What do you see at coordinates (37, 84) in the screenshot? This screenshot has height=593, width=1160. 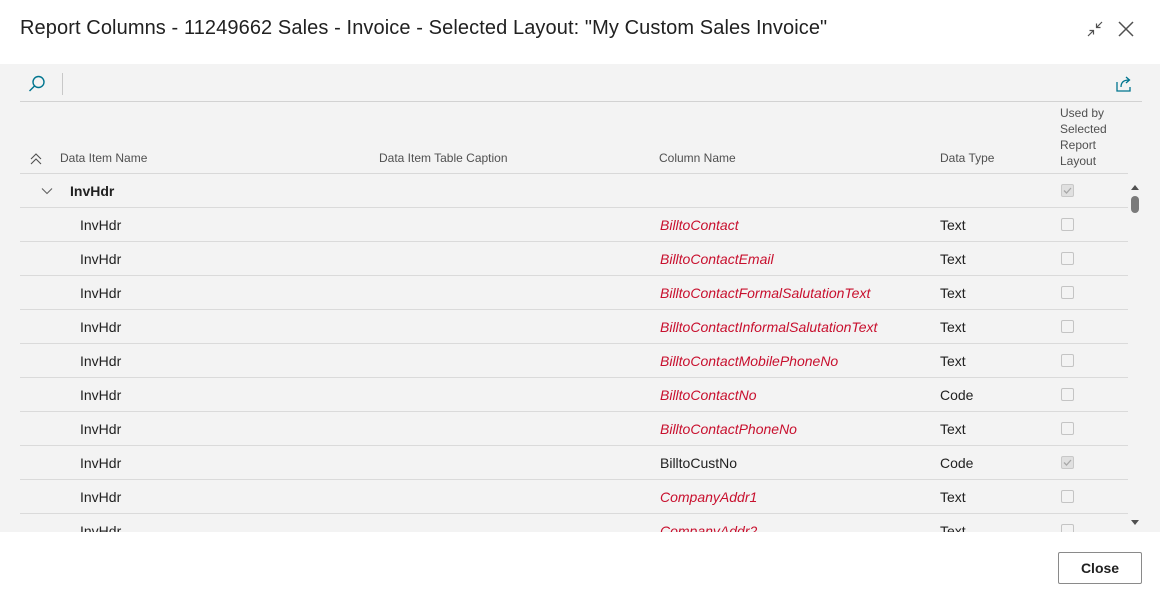 I see `search-icon` at bounding box center [37, 84].